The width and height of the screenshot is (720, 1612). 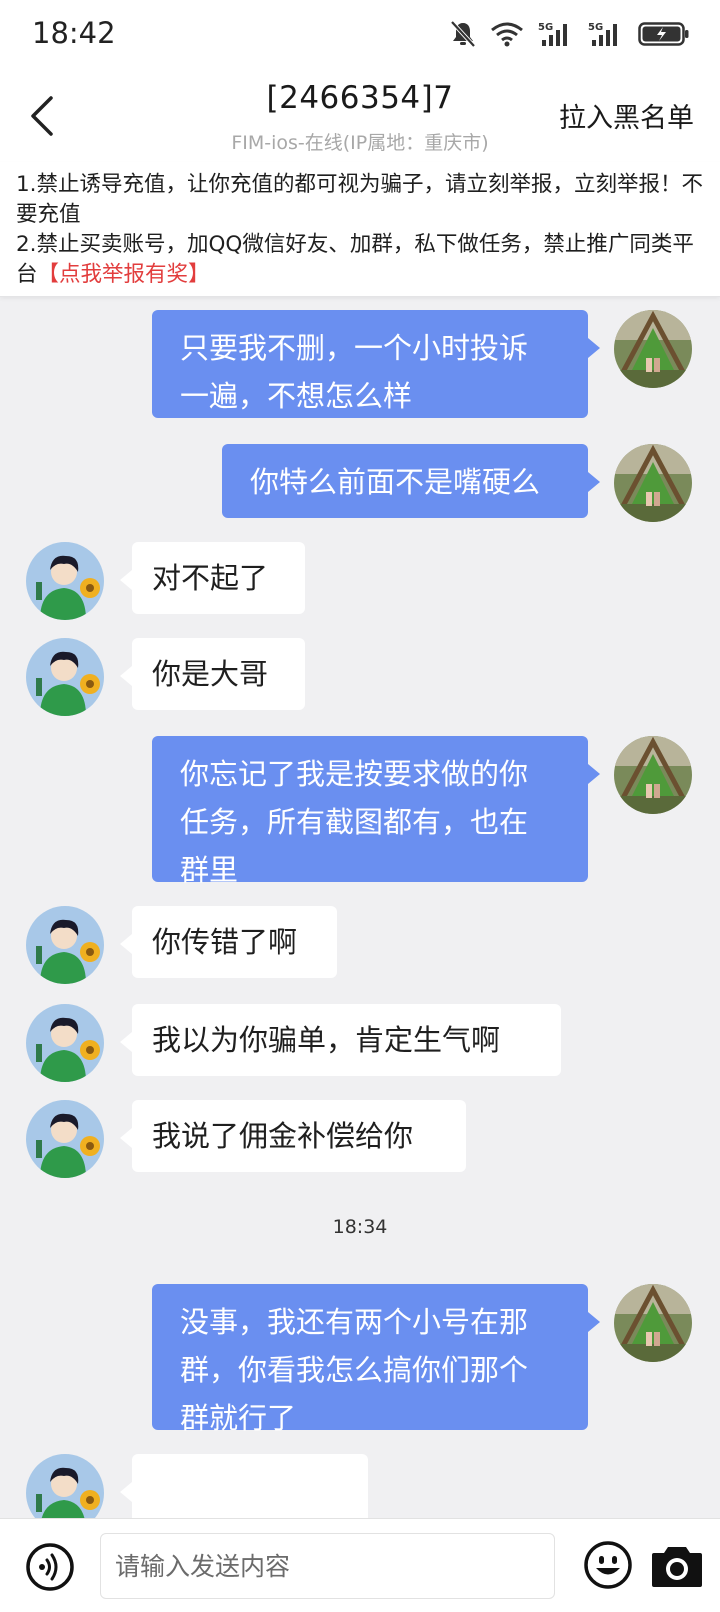 What do you see at coordinates (463, 34) in the screenshot?
I see `bell-muted-icon` at bounding box center [463, 34].